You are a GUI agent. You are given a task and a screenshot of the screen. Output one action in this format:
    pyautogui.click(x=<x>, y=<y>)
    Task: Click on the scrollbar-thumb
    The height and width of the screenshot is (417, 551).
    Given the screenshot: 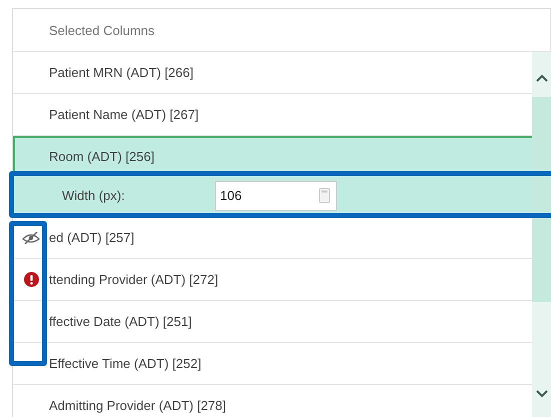 What is the action you would take?
    pyautogui.click(x=541, y=199)
    